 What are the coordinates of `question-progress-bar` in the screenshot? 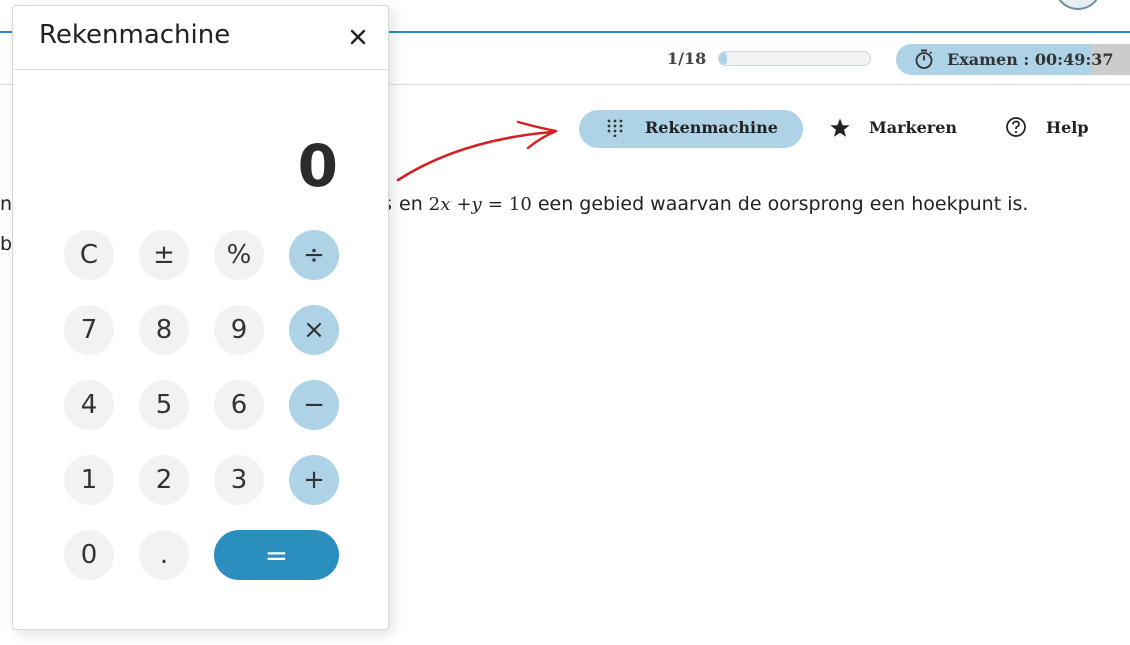 It's located at (794, 58).